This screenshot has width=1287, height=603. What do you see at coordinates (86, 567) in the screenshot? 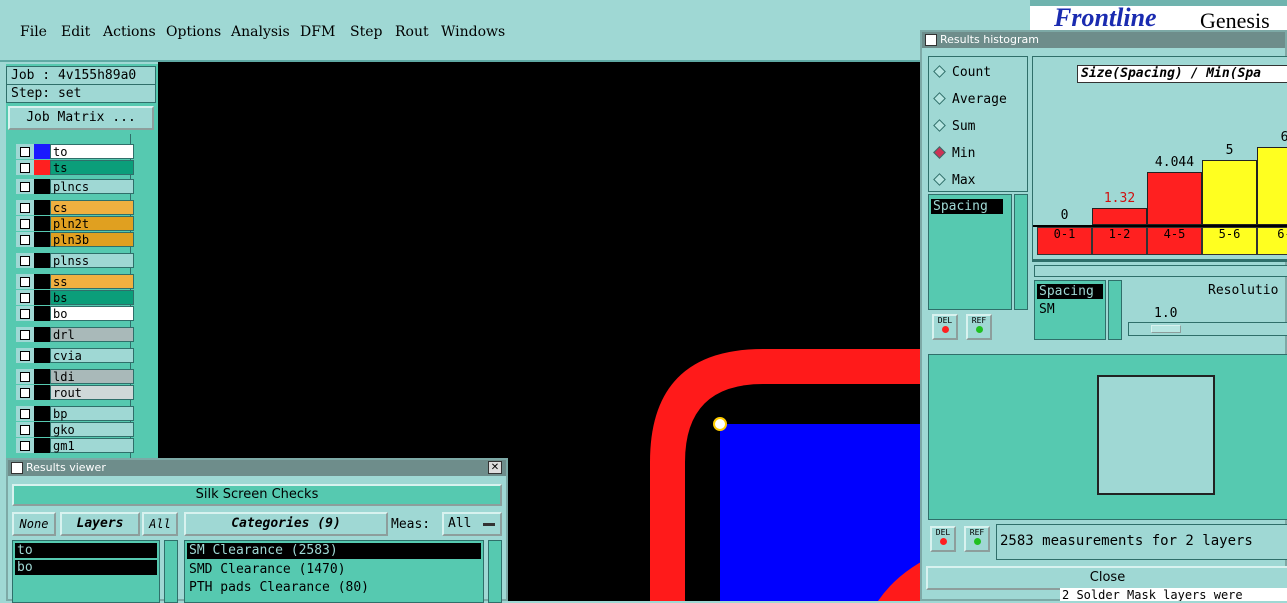
I see `list-item: bo` at bounding box center [86, 567].